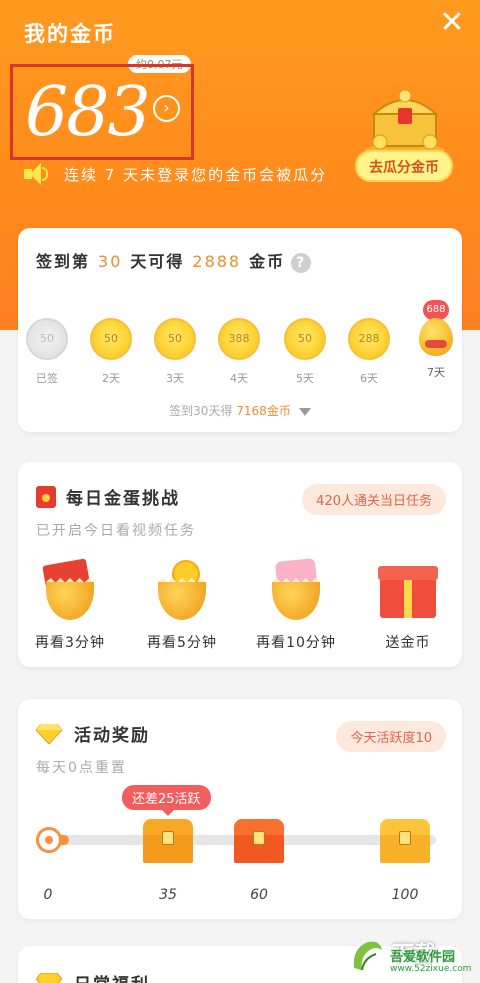 This screenshot has width=480, height=983. Describe the element at coordinates (70, 34) in the screenshot. I see `page-title: 我的金币` at that location.